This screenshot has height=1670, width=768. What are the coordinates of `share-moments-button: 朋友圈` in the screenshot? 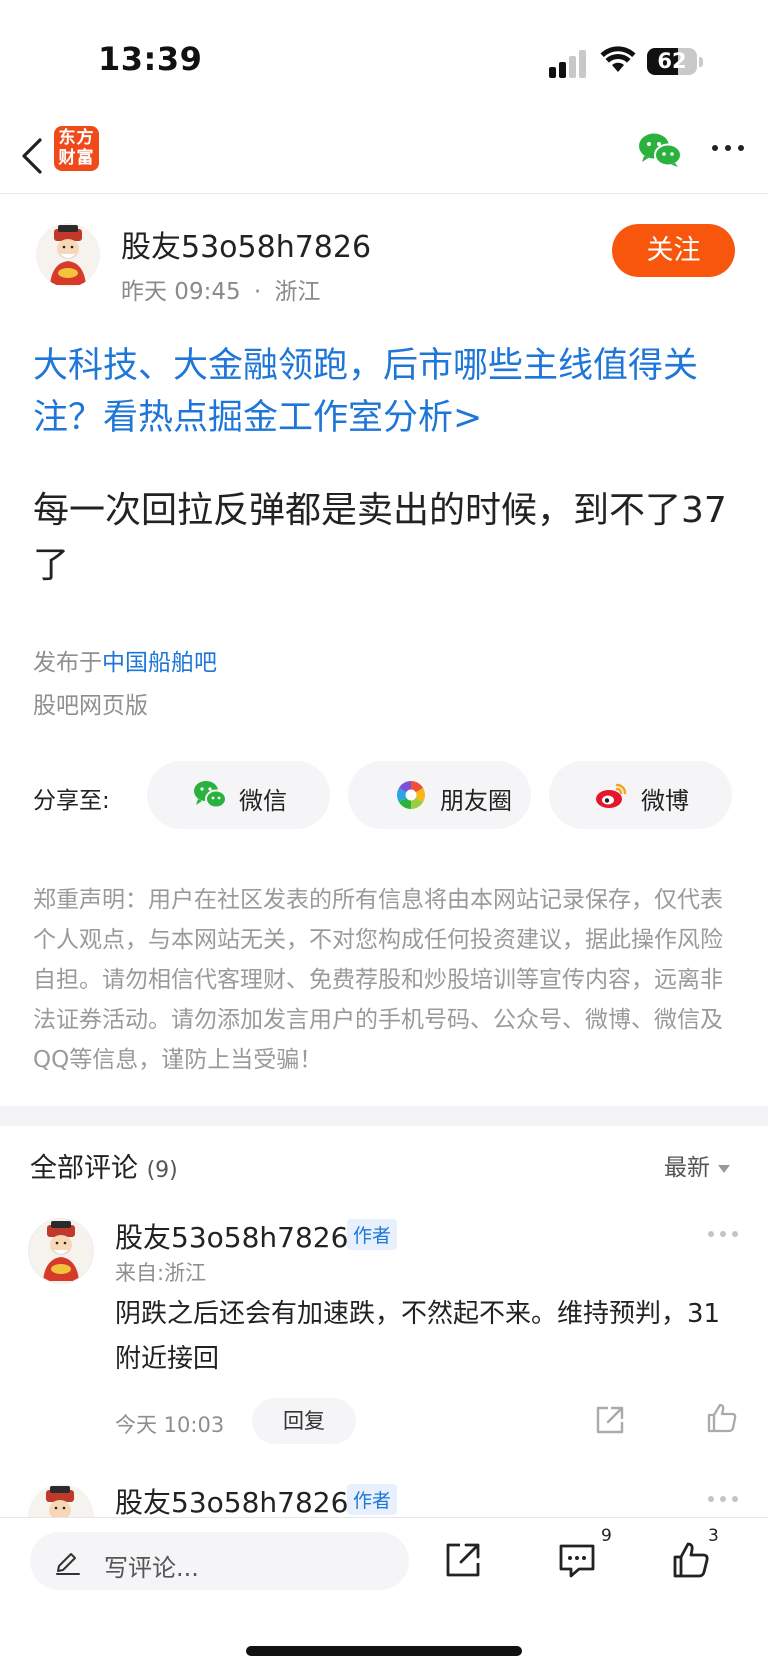 It's located at (439, 795).